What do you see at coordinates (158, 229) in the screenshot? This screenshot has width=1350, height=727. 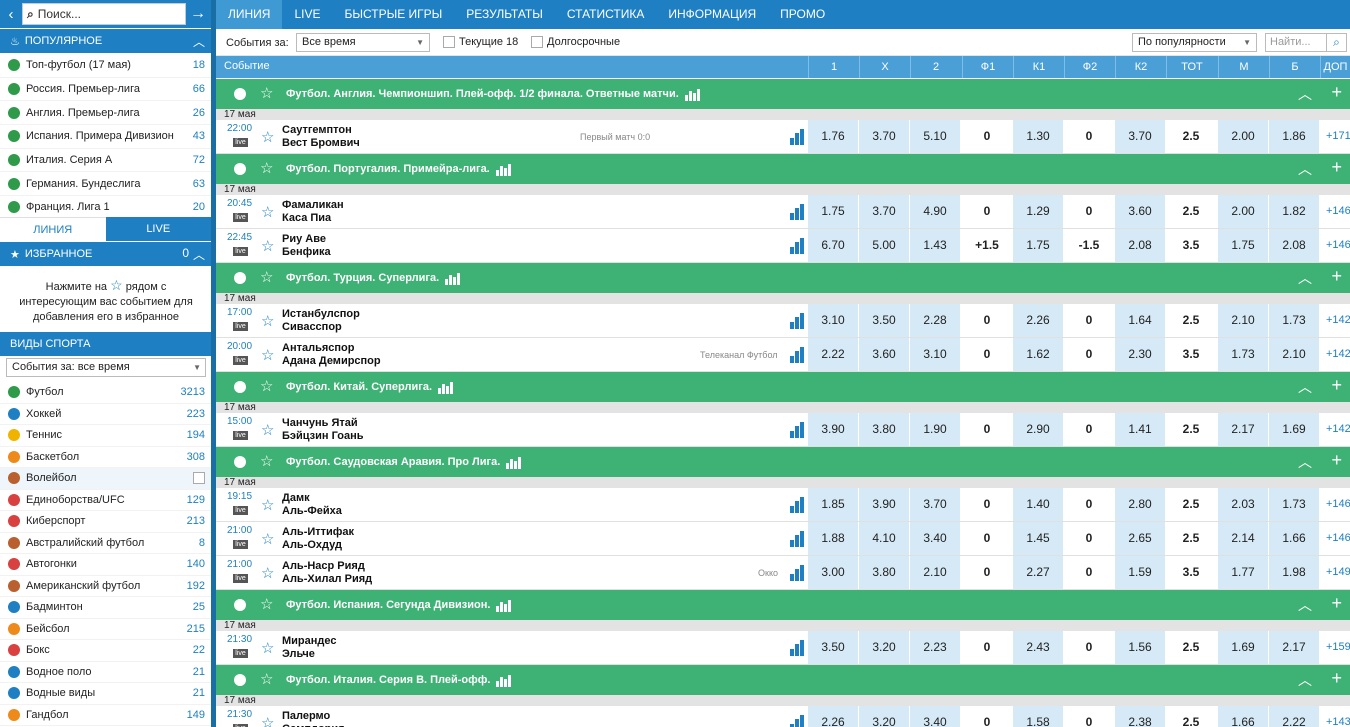 I see `tab-live: LIVE` at bounding box center [158, 229].